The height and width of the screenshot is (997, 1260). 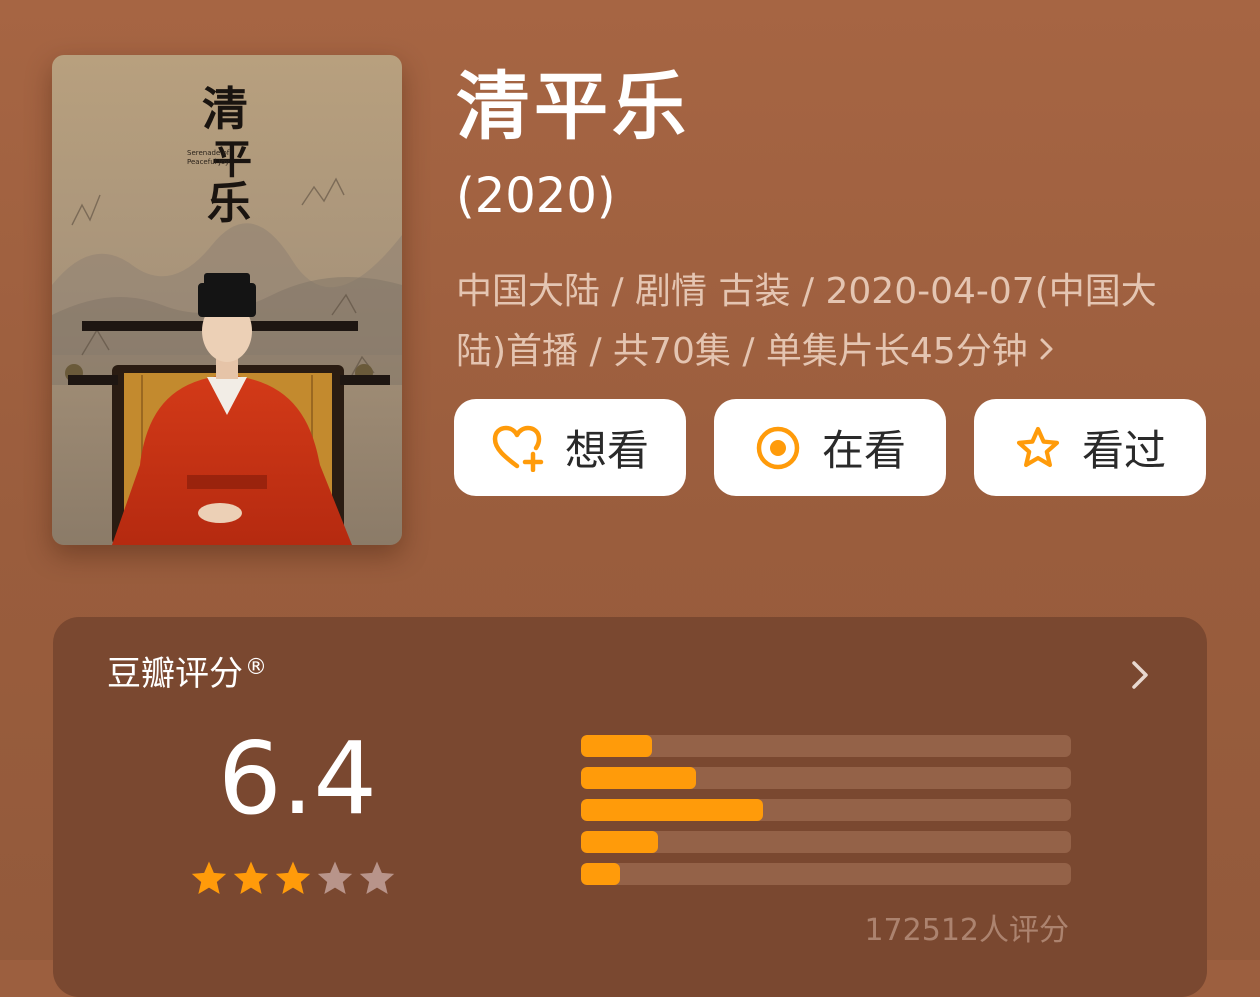 What do you see at coordinates (606, 450) in the screenshot?
I see `want-to-watch-label: 想看` at bounding box center [606, 450].